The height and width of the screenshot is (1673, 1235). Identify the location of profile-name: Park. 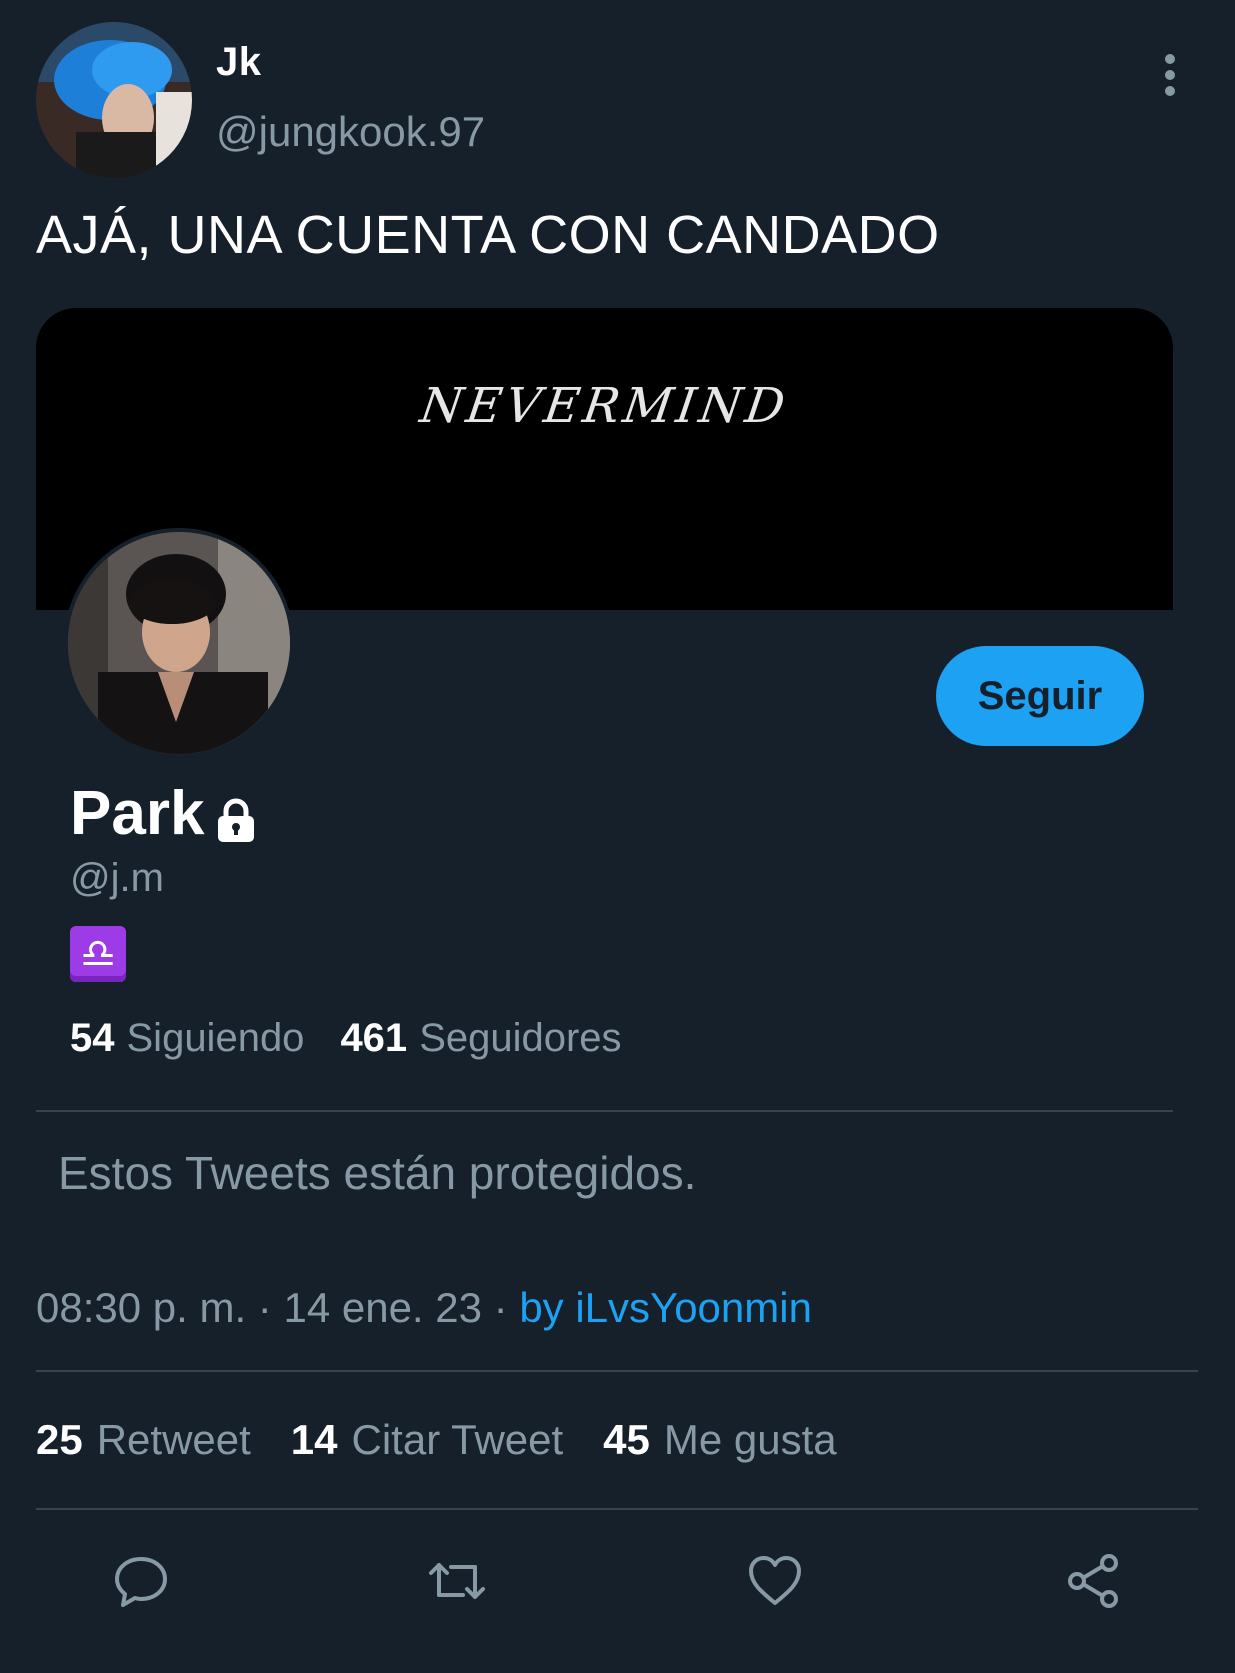
(137, 813).